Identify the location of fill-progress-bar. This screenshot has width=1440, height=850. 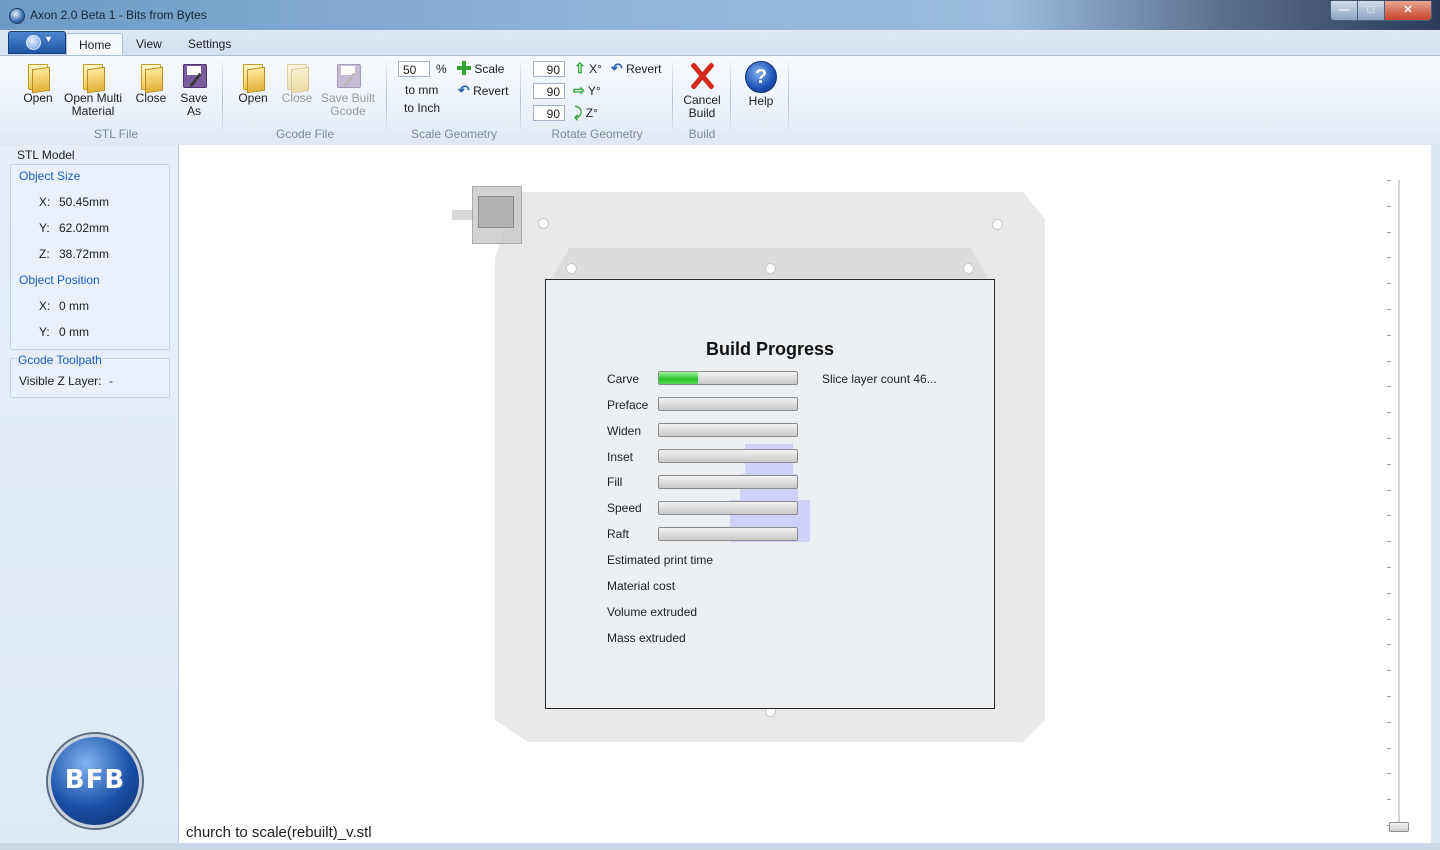
(728, 482).